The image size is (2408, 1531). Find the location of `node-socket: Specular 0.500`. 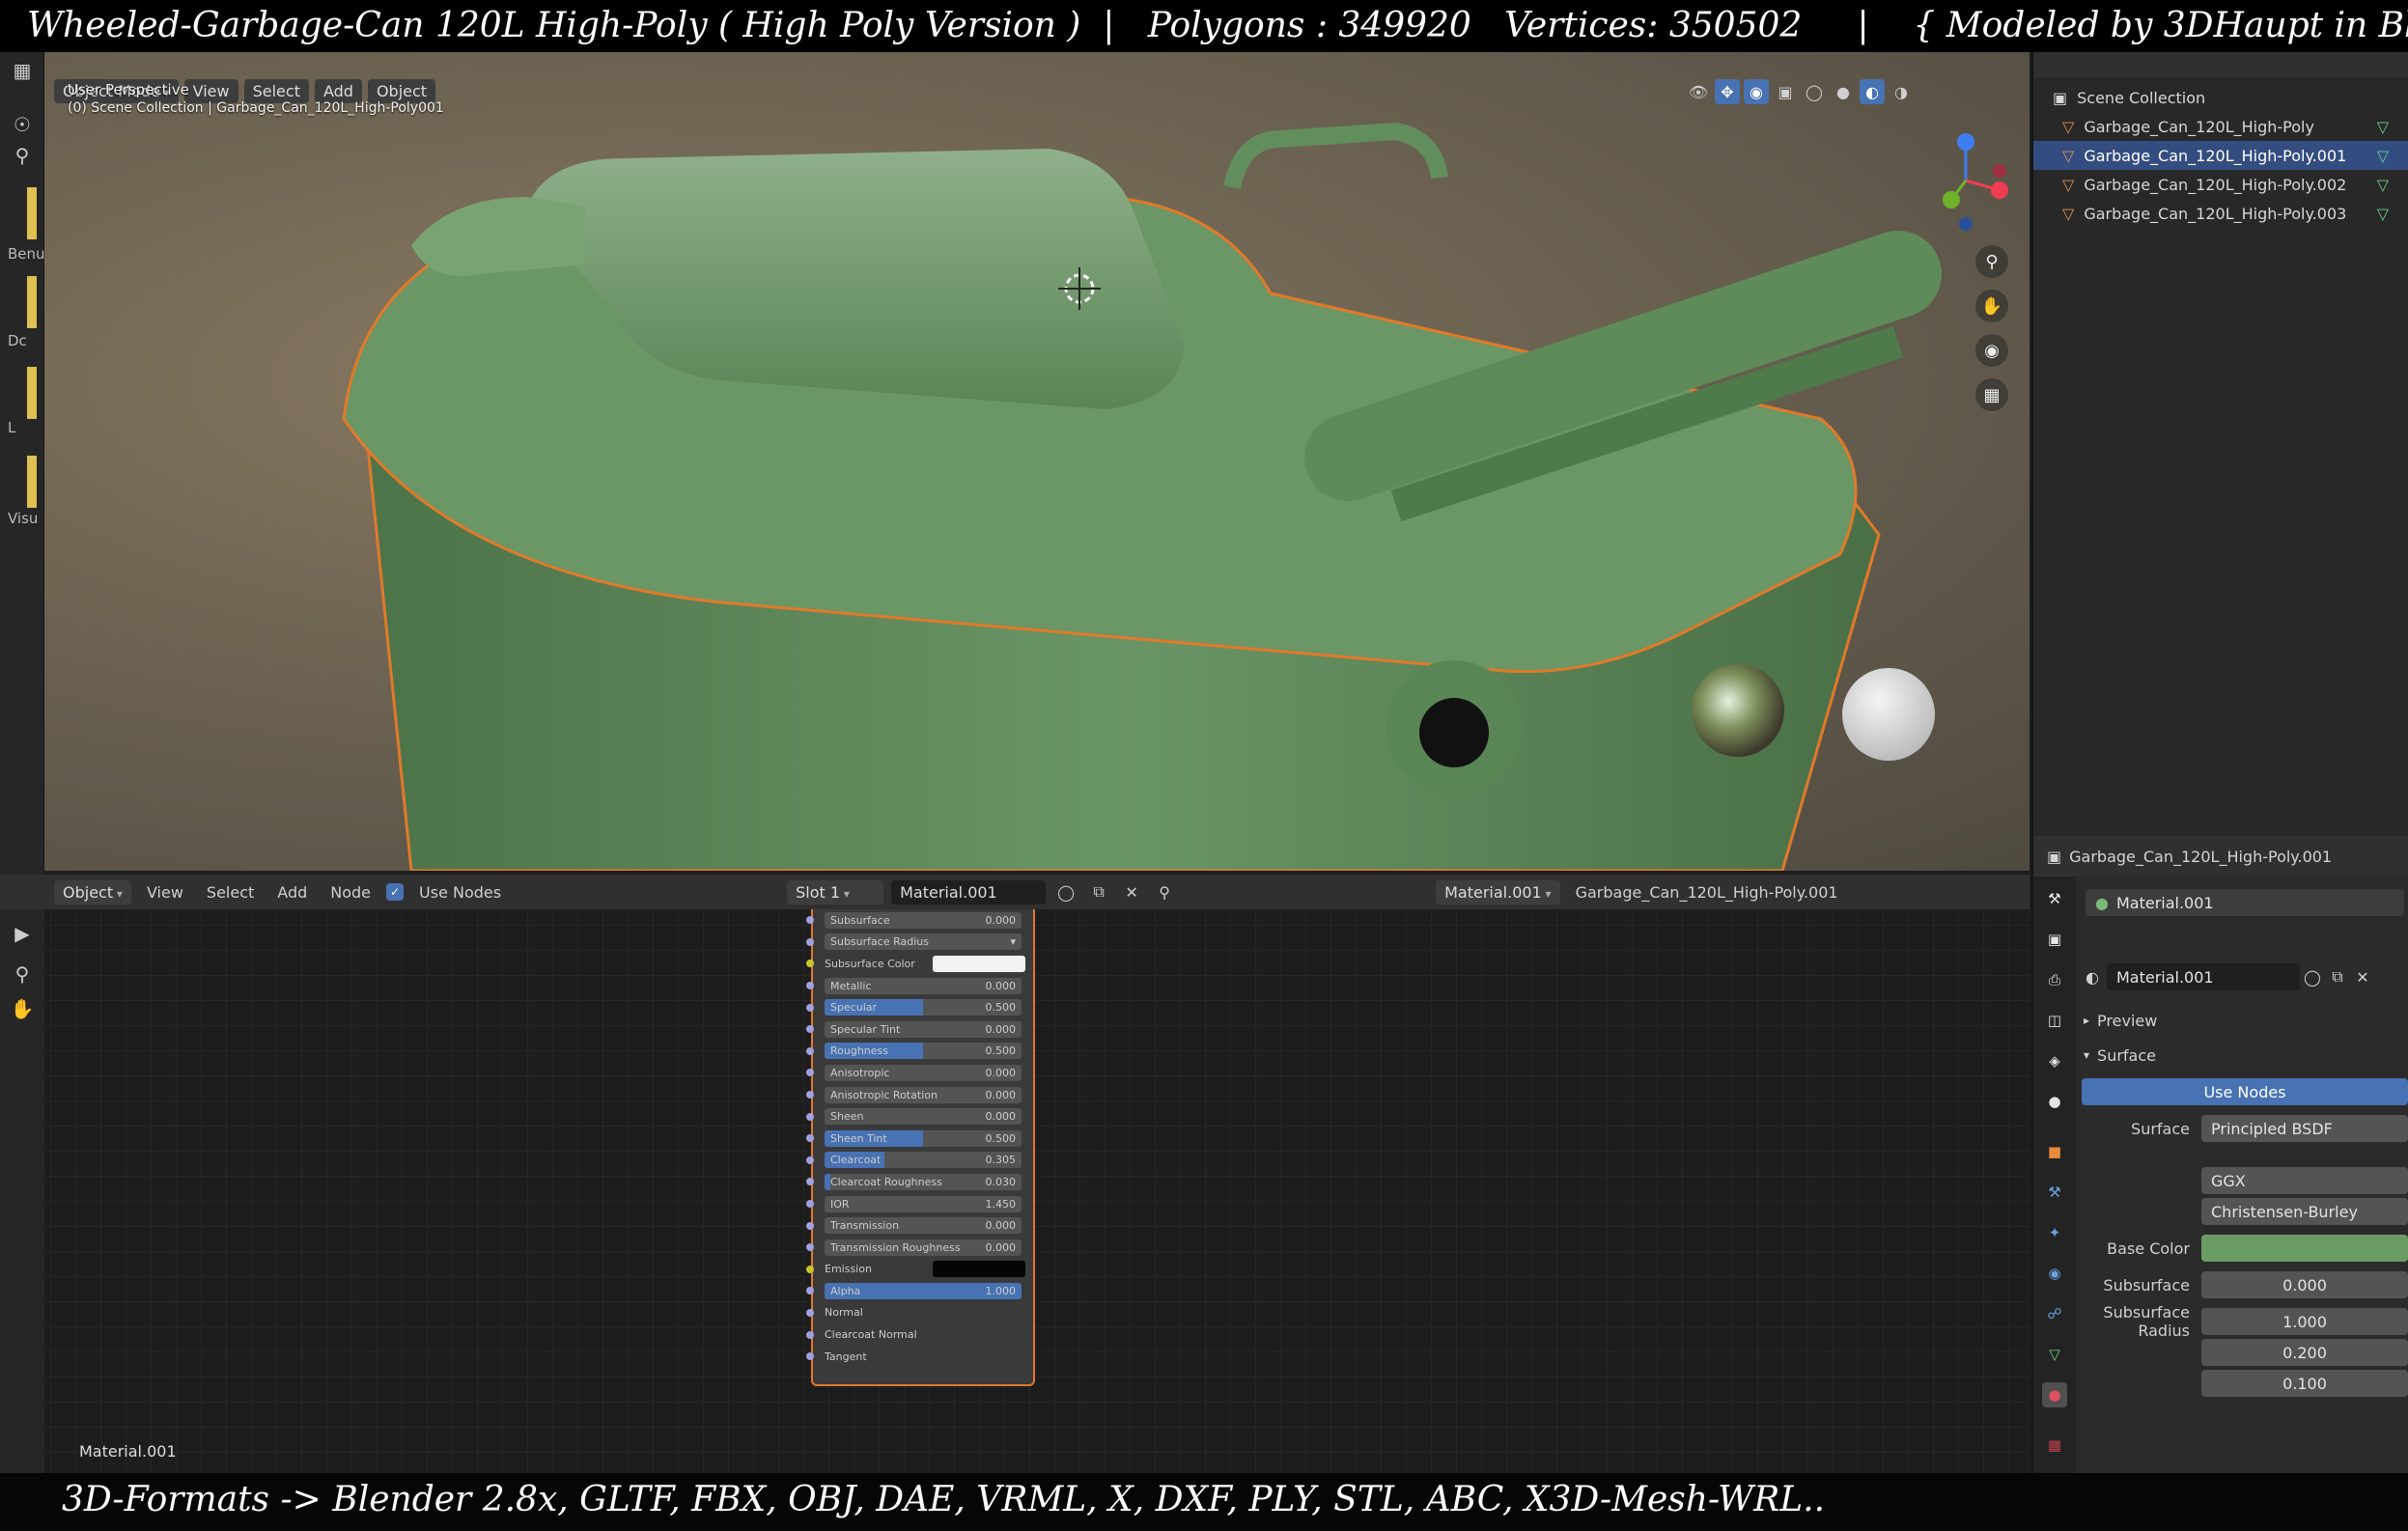

node-socket: Specular 0.500 is located at coordinates (920, 1007).